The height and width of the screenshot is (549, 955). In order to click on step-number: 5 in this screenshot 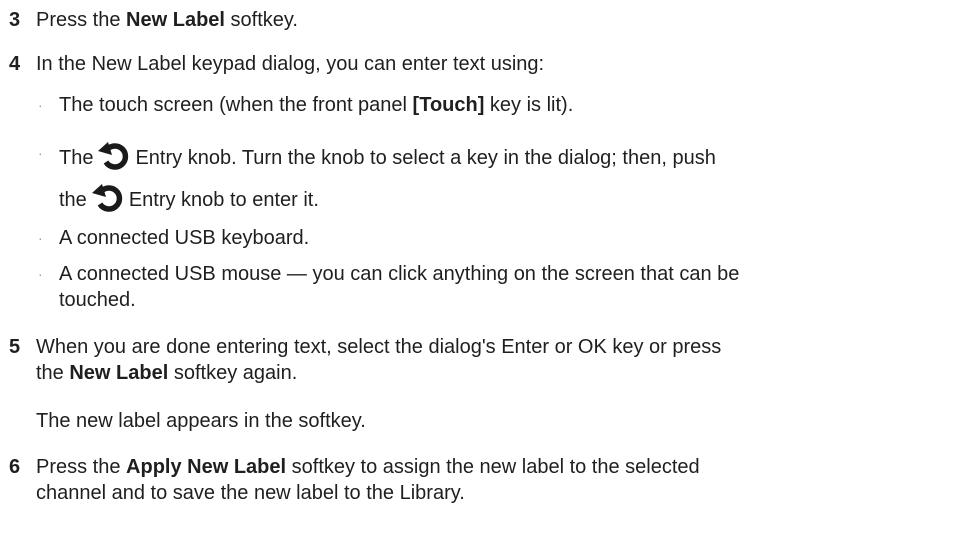, I will do `click(15, 347)`.